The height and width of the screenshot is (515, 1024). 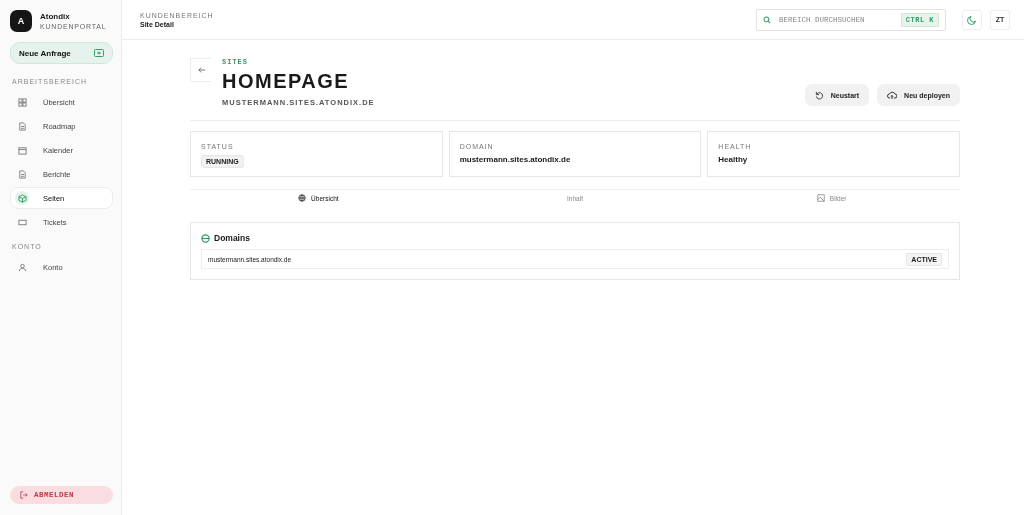 I want to click on cube-icon, so click(x=22, y=198).